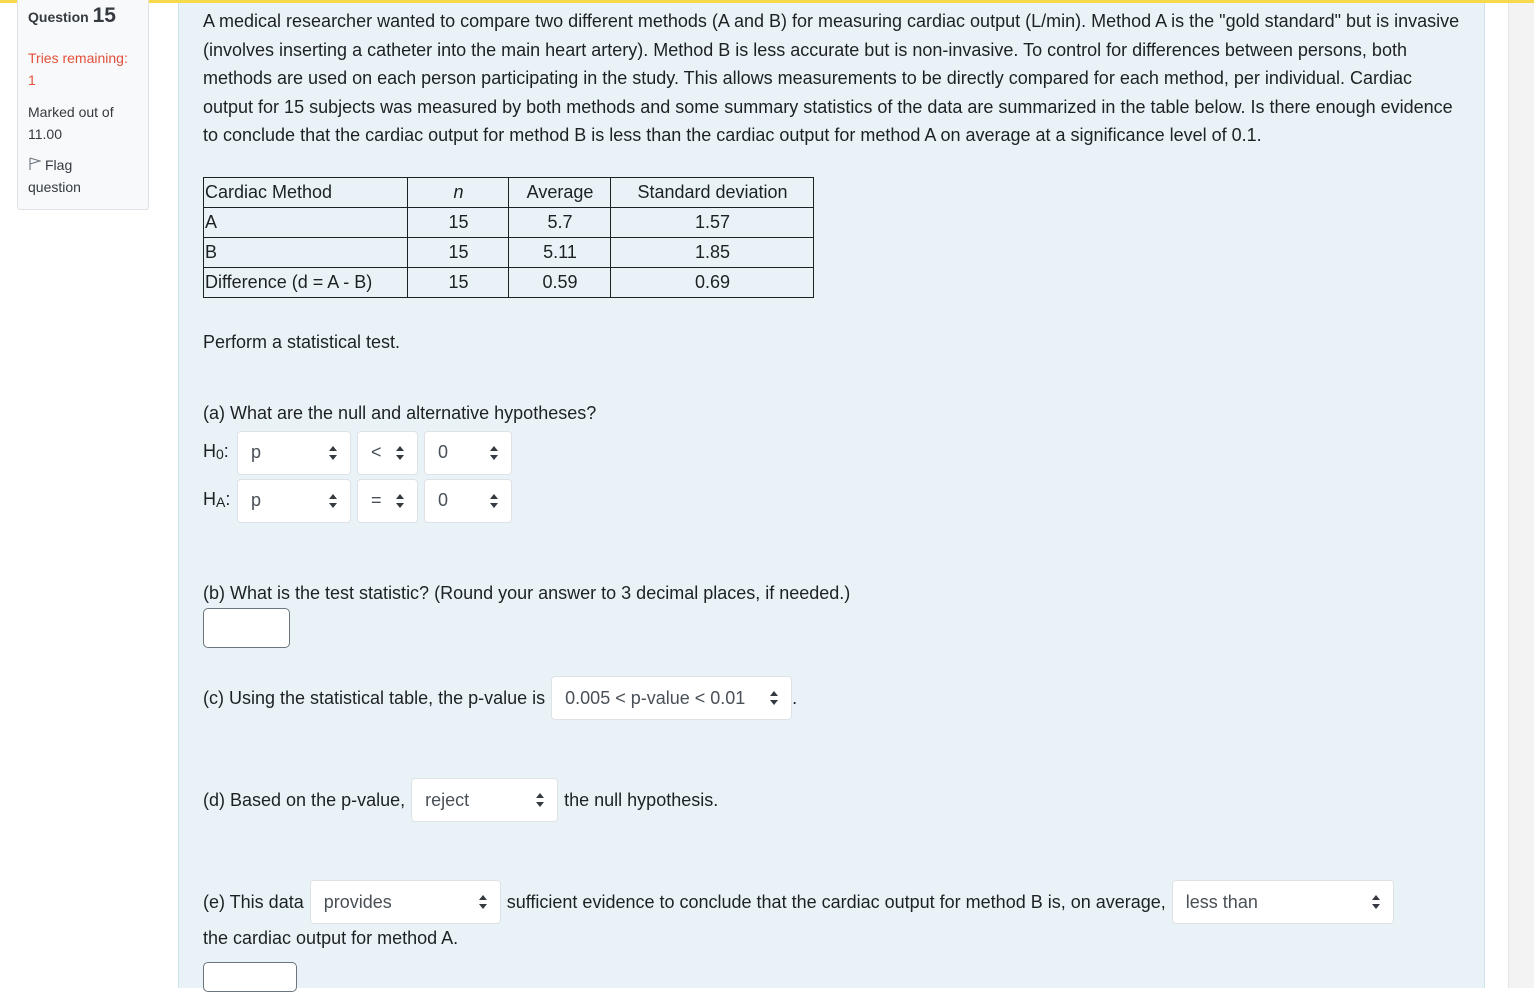 The height and width of the screenshot is (992, 1534). Describe the element at coordinates (485, 800) in the screenshot. I see `decision-select: reject` at that location.